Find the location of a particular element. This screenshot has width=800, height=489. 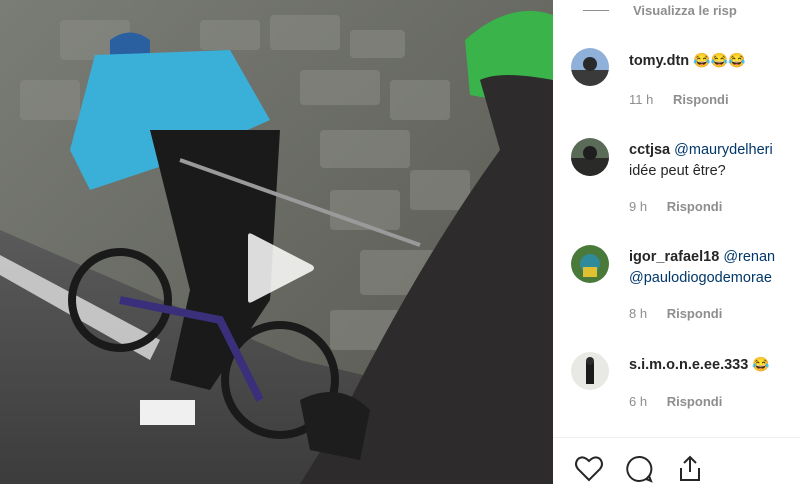

action-bar is located at coordinates (676, 461).